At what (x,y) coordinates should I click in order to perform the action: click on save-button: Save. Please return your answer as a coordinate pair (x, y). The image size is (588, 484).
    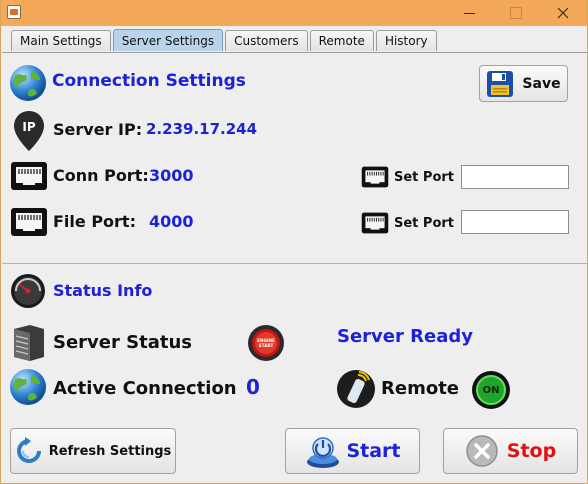
    Looking at the image, I should click on (523, 83).